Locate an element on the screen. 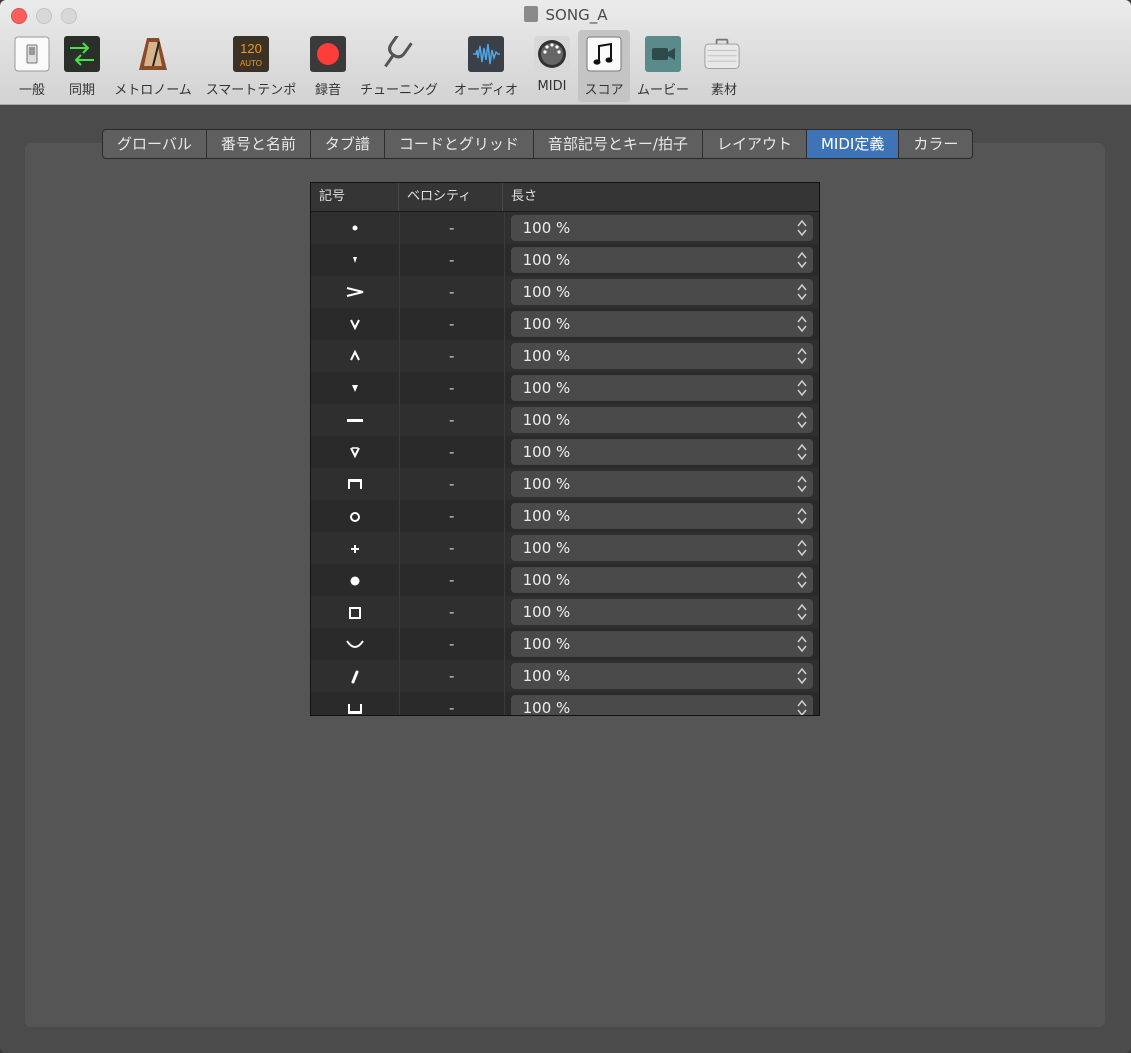 Image resolution: width=1131 pixels, height=1053 pixels. toolbar-tuning: チューニング is located at coordinates (399, 66).